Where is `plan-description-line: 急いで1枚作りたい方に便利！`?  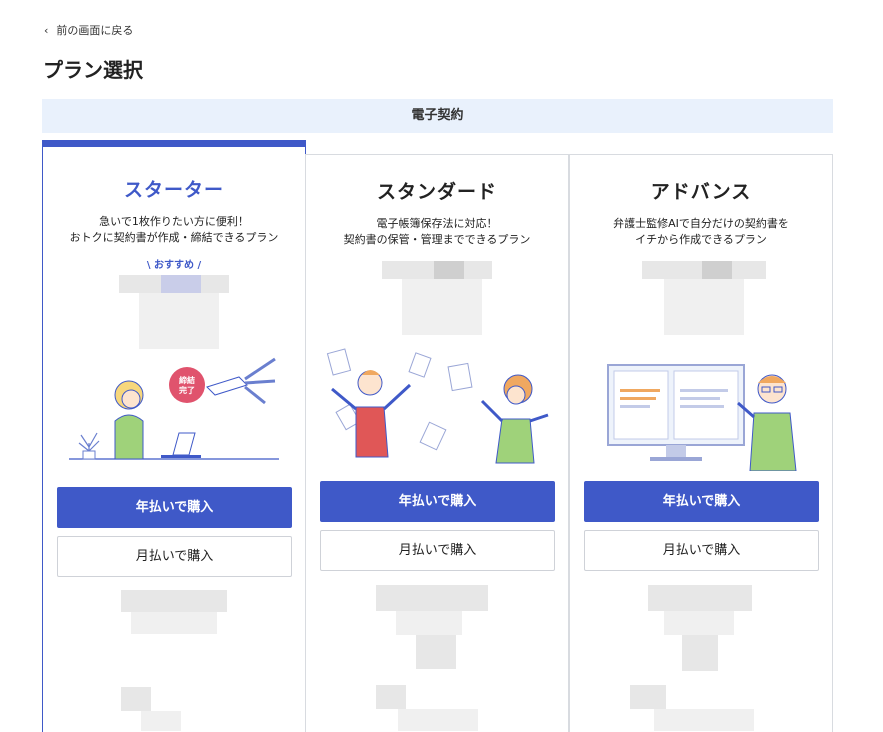 plan-description-line: 急いで1枚作りたい方に便利！ is located at coordinates (174, 221).